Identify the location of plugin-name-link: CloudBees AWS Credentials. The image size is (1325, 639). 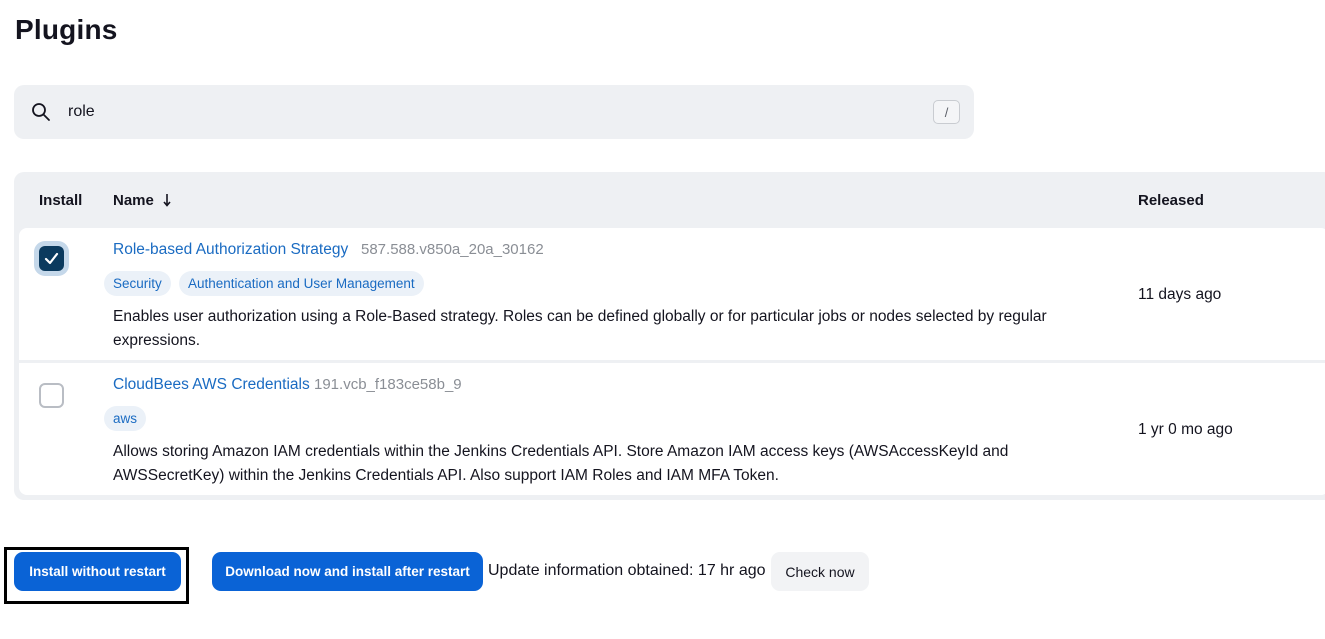
(211, 385).